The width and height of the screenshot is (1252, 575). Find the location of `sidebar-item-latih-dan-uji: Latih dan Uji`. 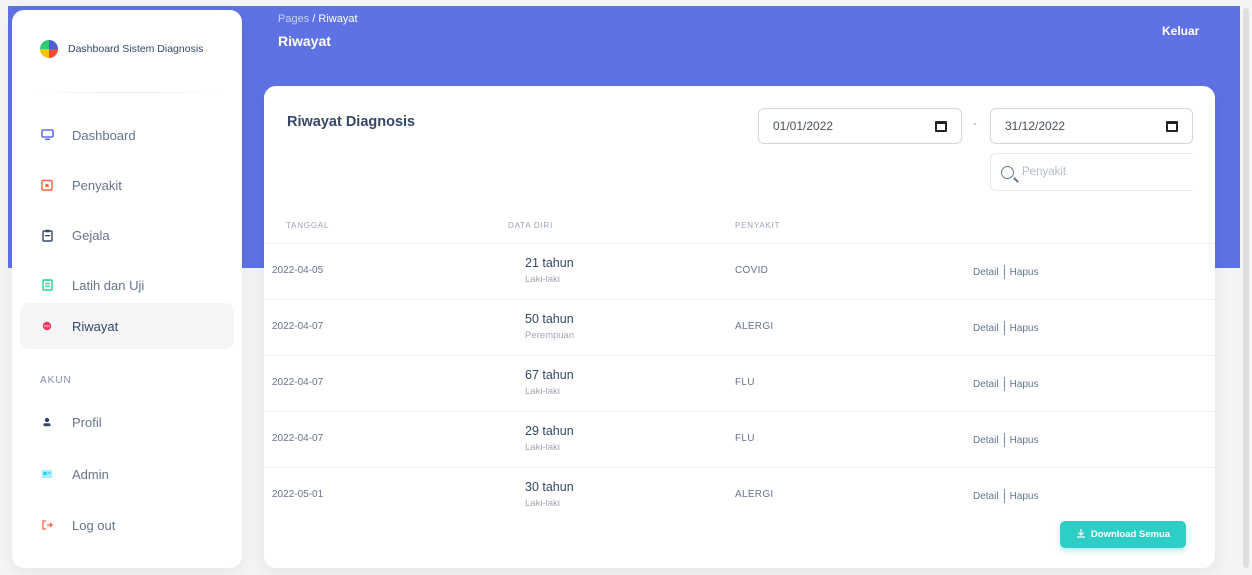

sidebar-item-latih-dan-uji: Latih dan Uji is located at coordinates (127, 285).